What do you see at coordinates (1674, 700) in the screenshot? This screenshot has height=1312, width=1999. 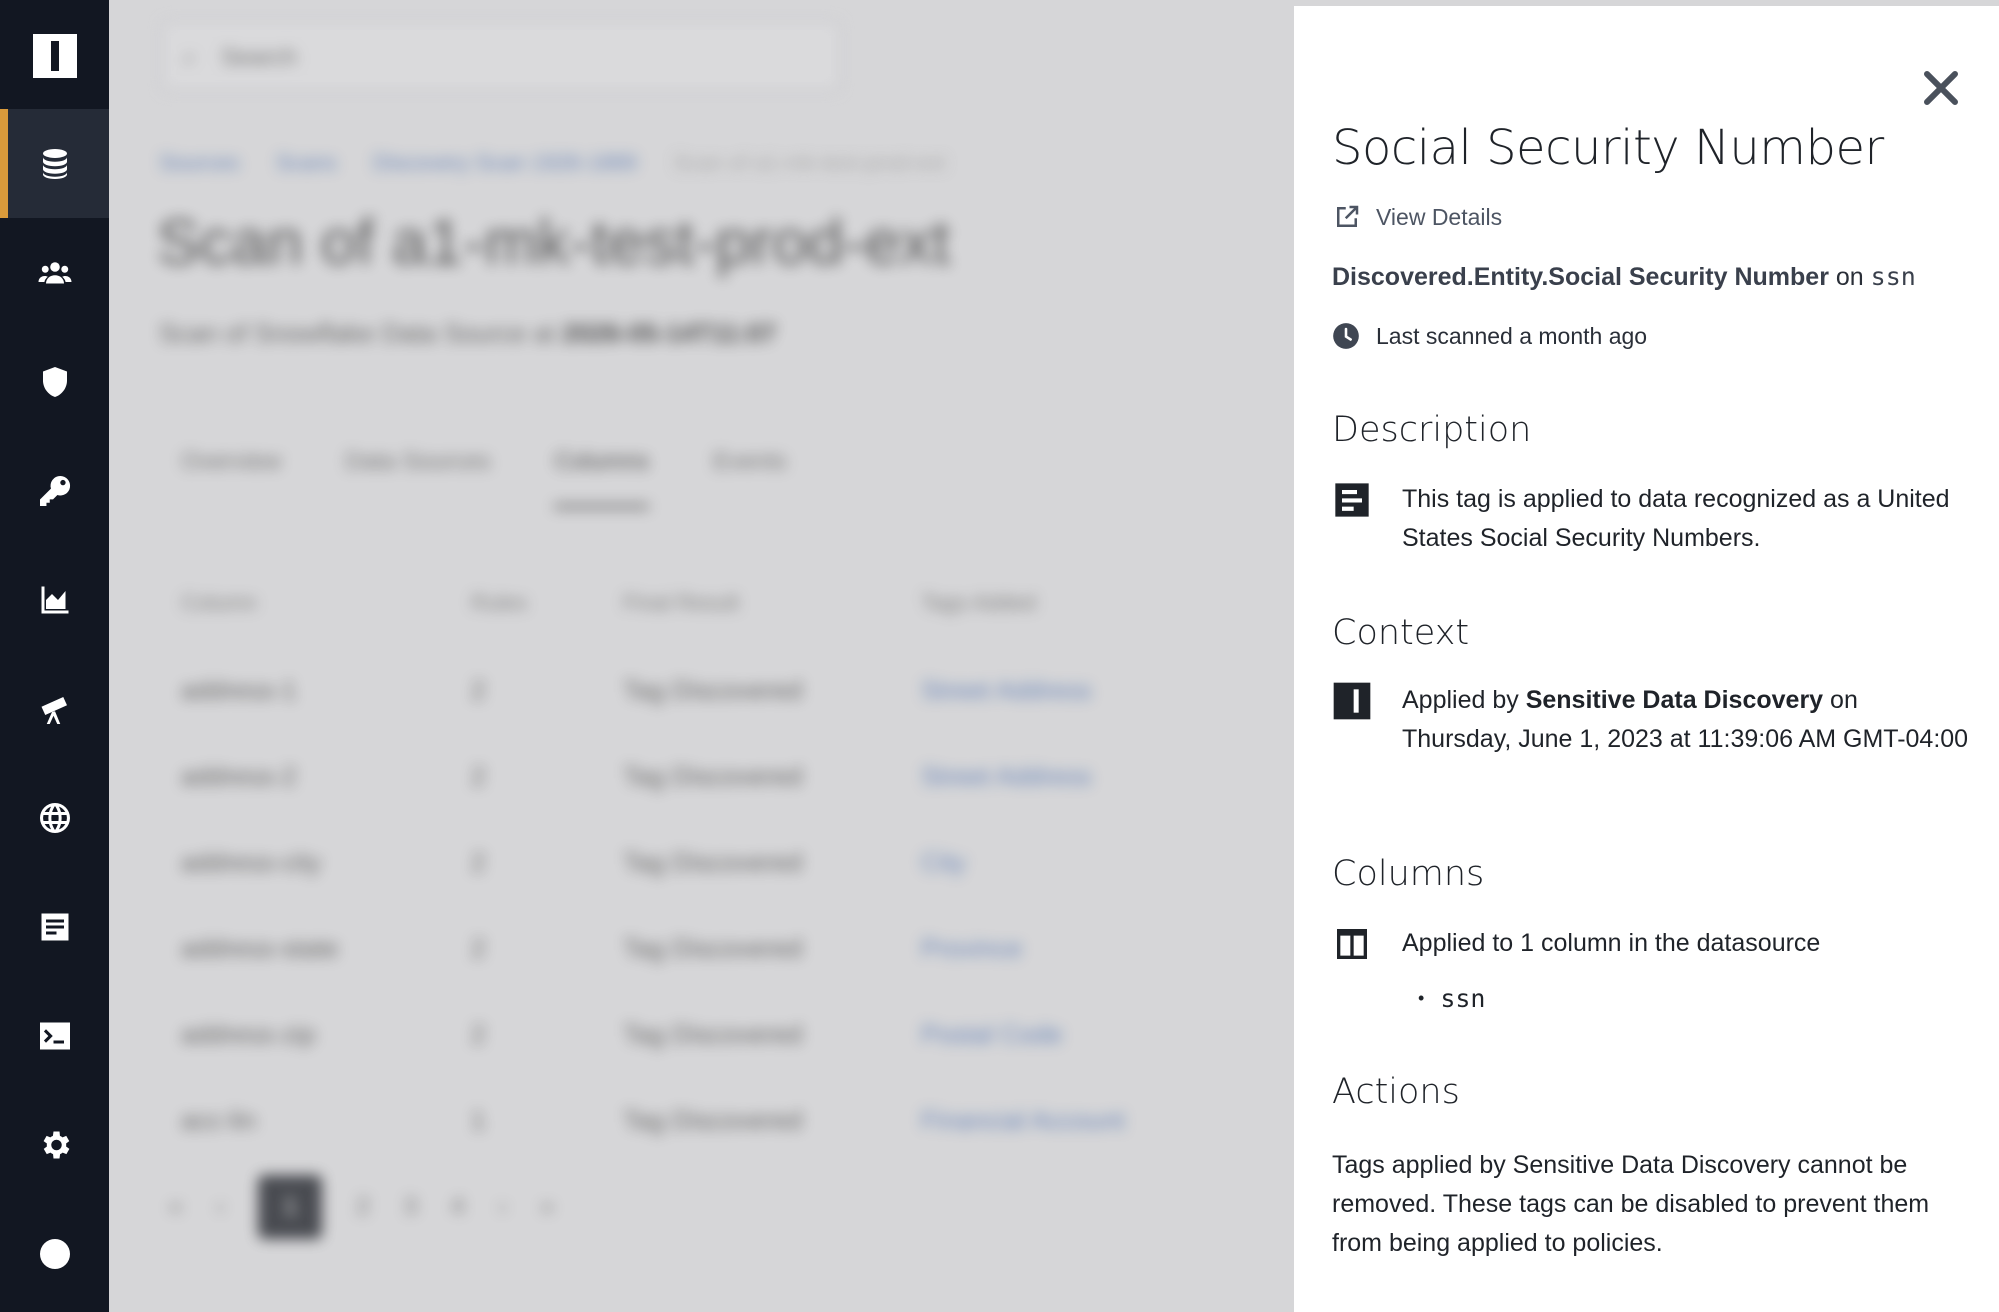 I see `context-source: Sensitive Data Discovery` at bounding box center [1674, 700].